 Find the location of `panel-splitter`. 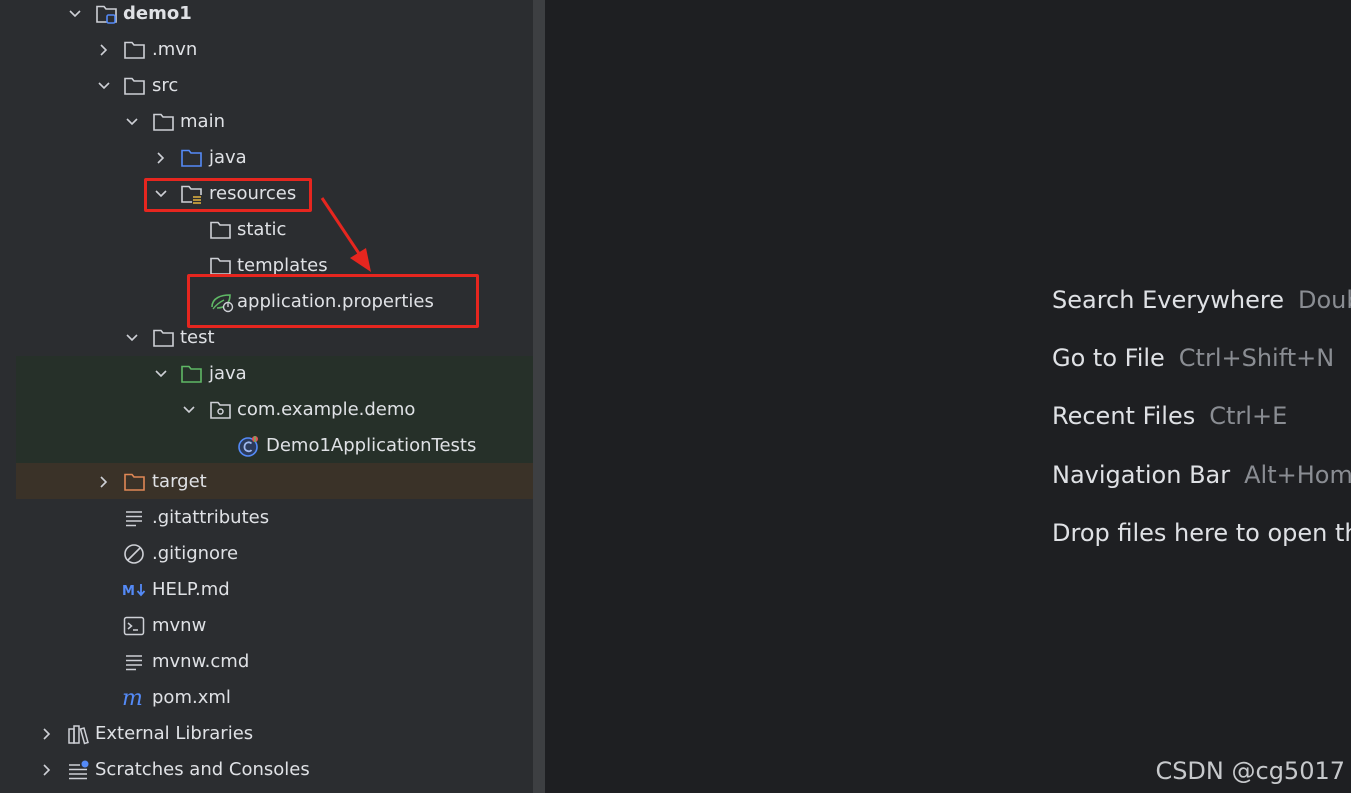

panel-splitter is located at coordinates (539, 396).